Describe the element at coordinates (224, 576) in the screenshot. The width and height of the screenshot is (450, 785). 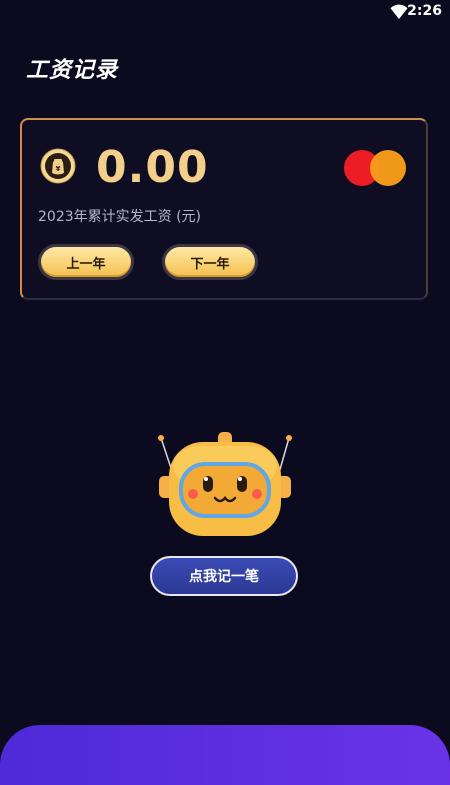
I see `record-entry-button: 点我记一笔` at that location.